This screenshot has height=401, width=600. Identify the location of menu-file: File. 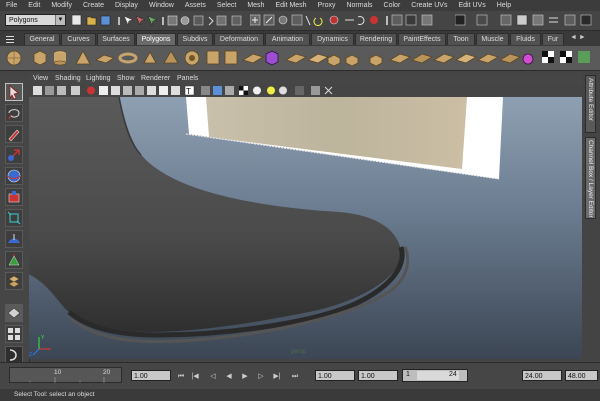
(11, 5).